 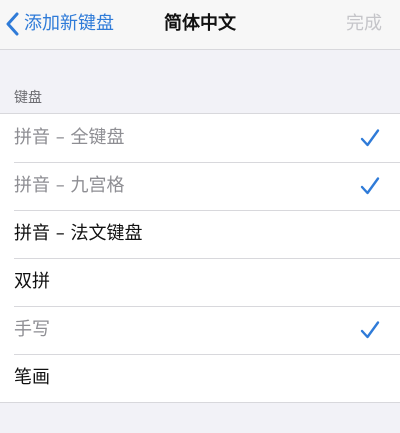 What do you see at coordinates (200, 186) in the screenshot?
I see `keyboard-row-pinyin-9key: 拼音 – 九宫格` at bounding box center [200, 186].